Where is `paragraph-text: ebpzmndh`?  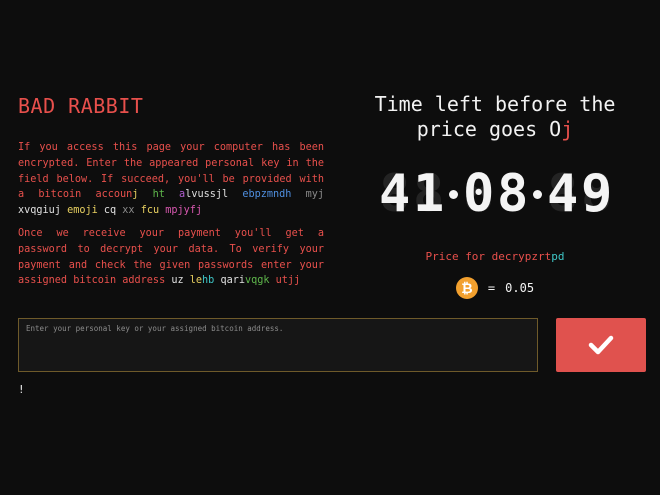
paragraph-text: ebpzmndh is located at coordinates (274, 195).